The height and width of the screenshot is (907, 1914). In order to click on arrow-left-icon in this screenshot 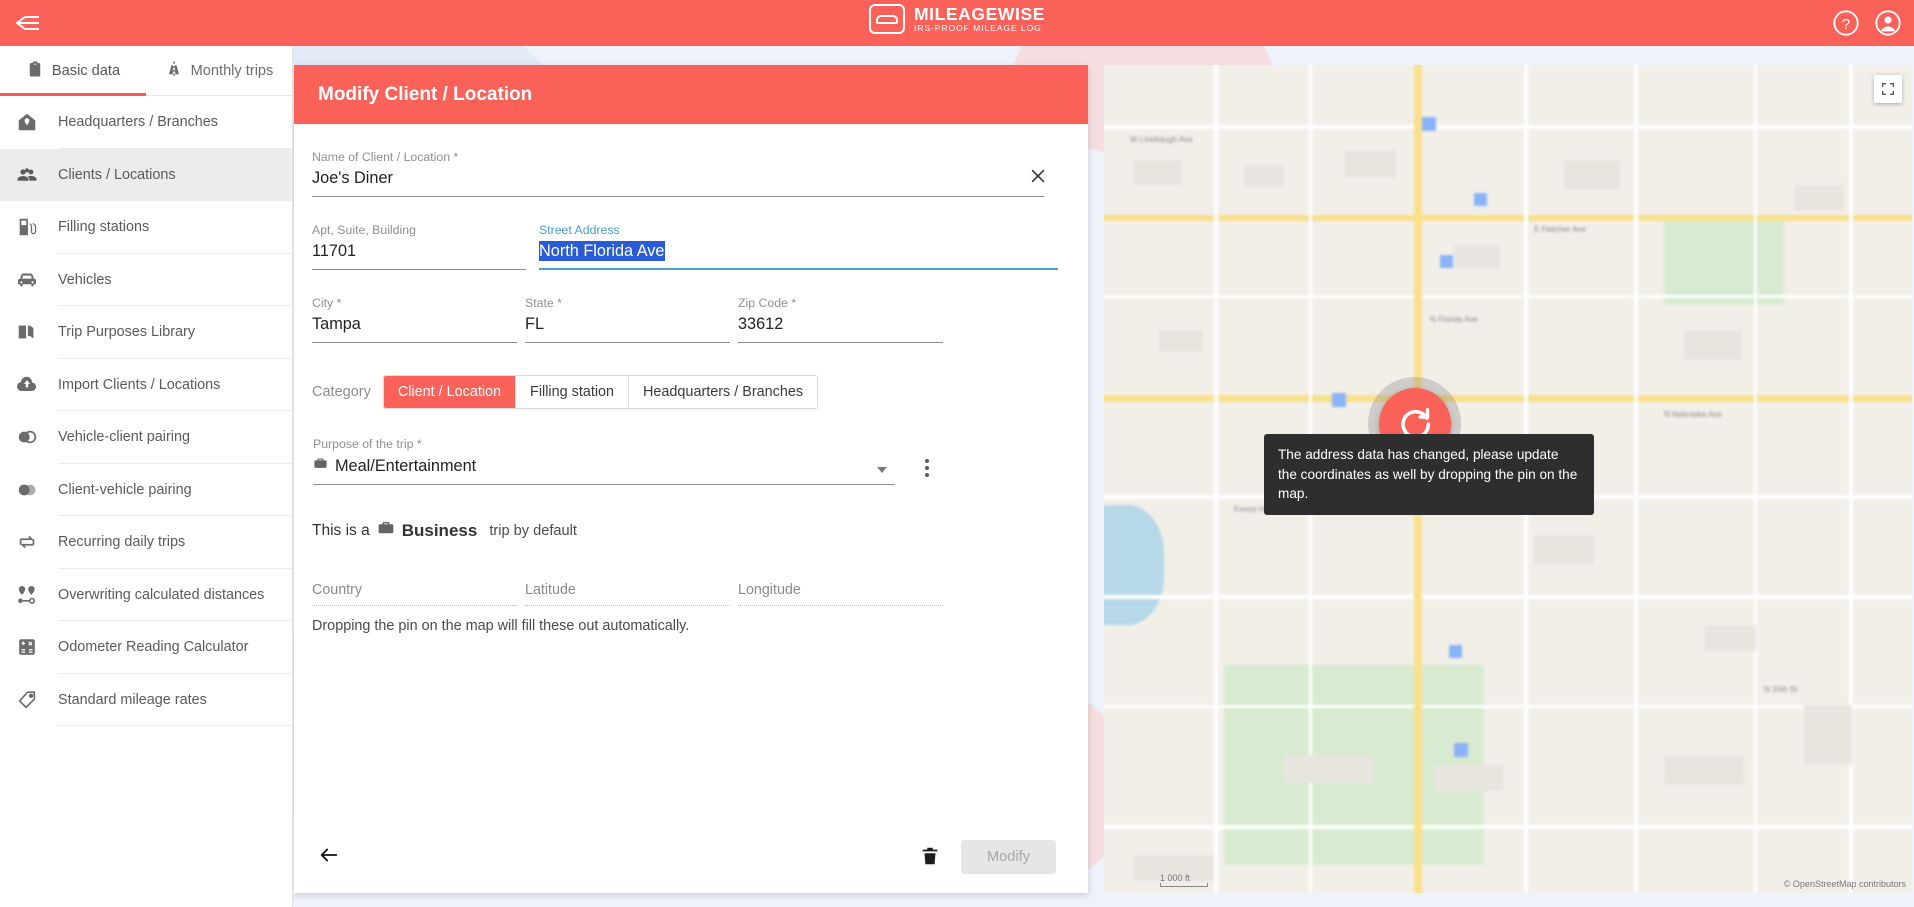, I will do `click(329, 857)`.